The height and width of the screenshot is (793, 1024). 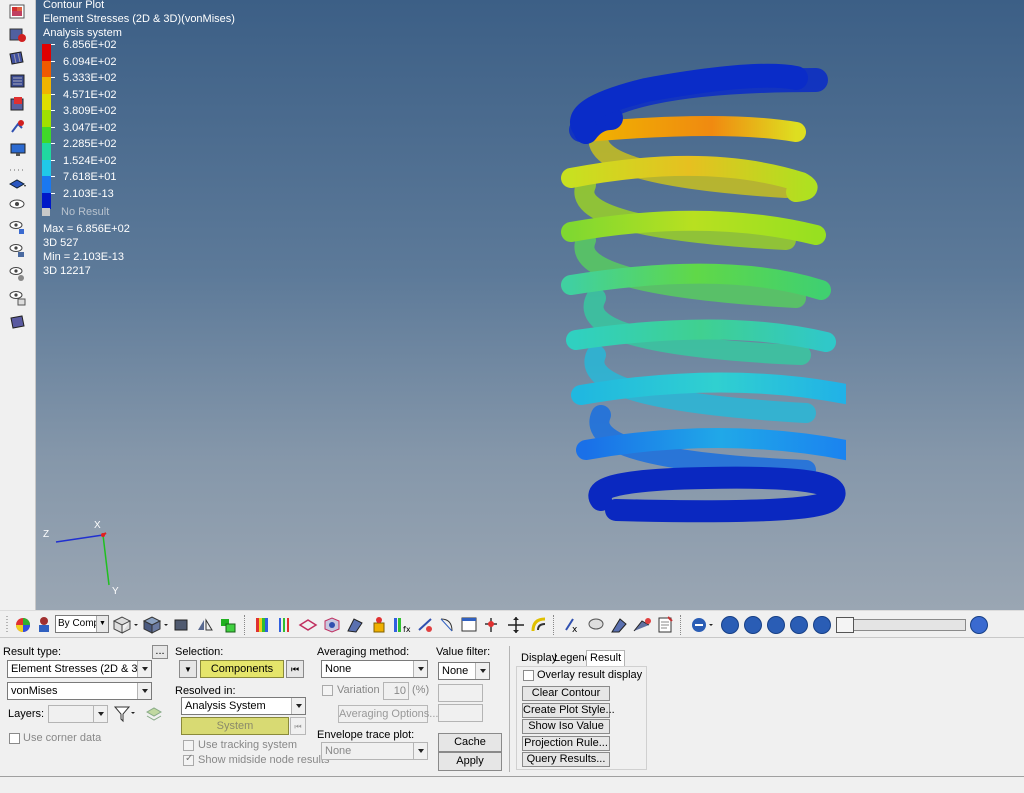 What do you see at coordinates (285, 625) in the screenshot?
I see `legend-bars-icon` at bounding box center [285, 625].